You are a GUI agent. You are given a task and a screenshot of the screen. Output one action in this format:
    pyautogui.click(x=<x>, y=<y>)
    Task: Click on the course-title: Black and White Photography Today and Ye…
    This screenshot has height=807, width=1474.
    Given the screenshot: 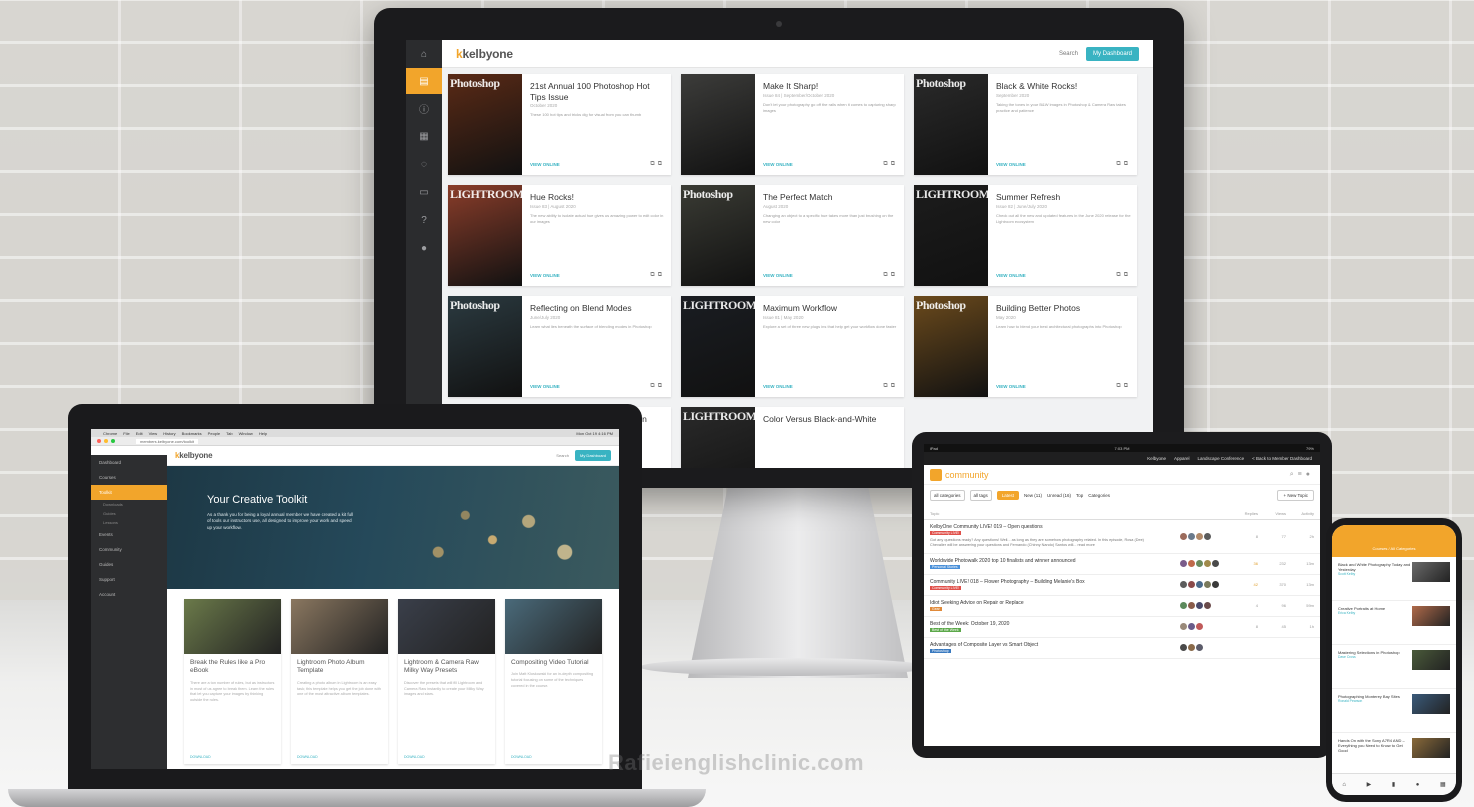 What is the action you would take?
    pyautogui.click(x=1375, y=567)
    